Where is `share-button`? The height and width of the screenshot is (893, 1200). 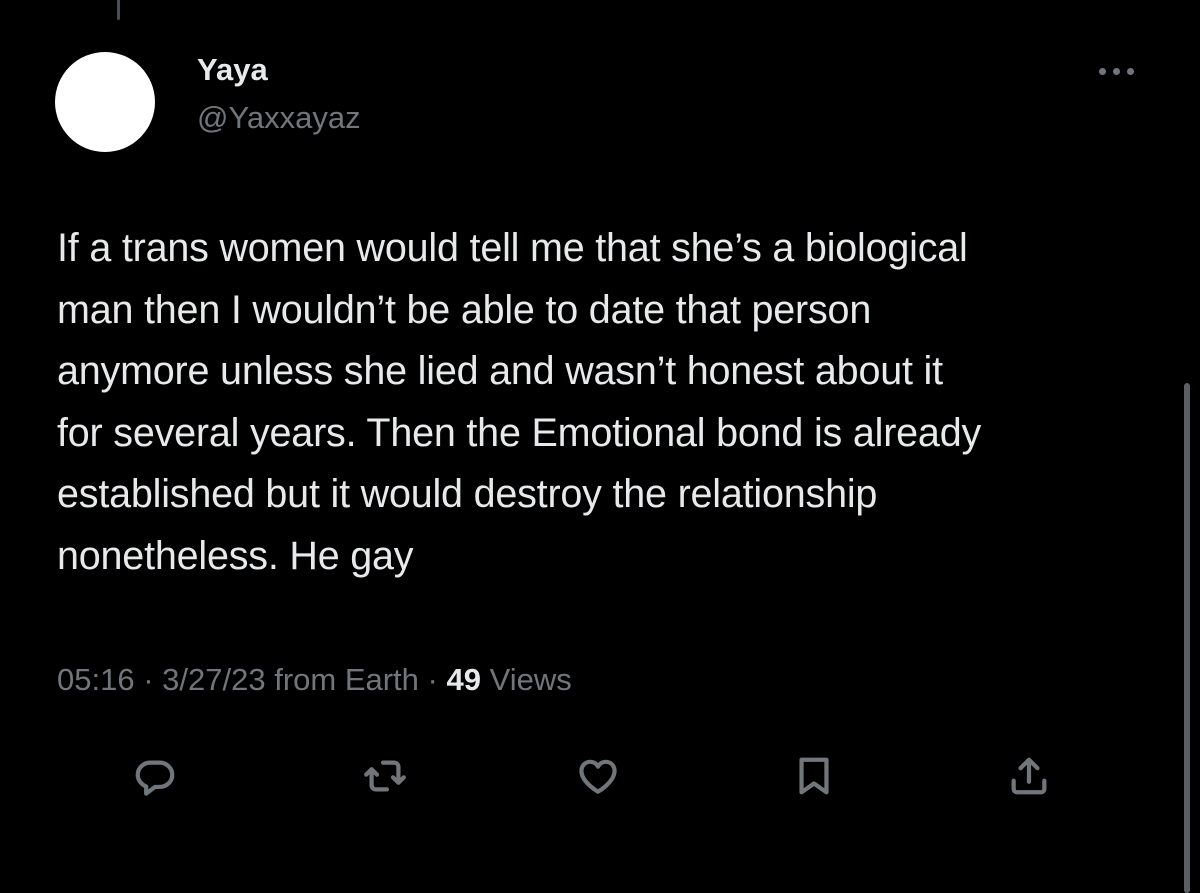
share-button is located at coordinates (1029, 776).